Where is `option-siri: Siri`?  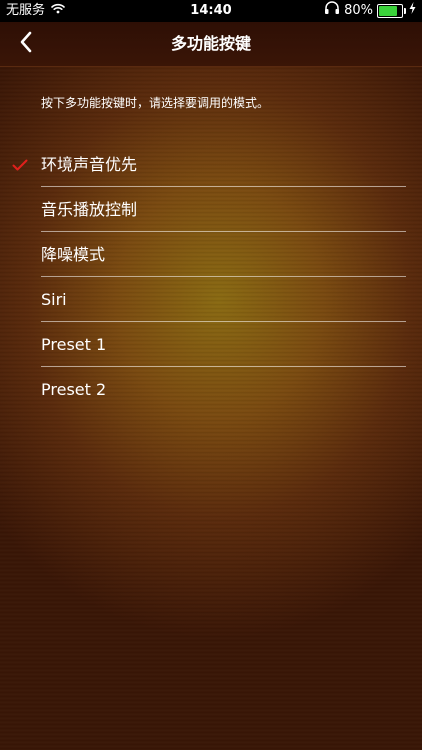 option-siri: Siri is located at coordinates (211, 299).